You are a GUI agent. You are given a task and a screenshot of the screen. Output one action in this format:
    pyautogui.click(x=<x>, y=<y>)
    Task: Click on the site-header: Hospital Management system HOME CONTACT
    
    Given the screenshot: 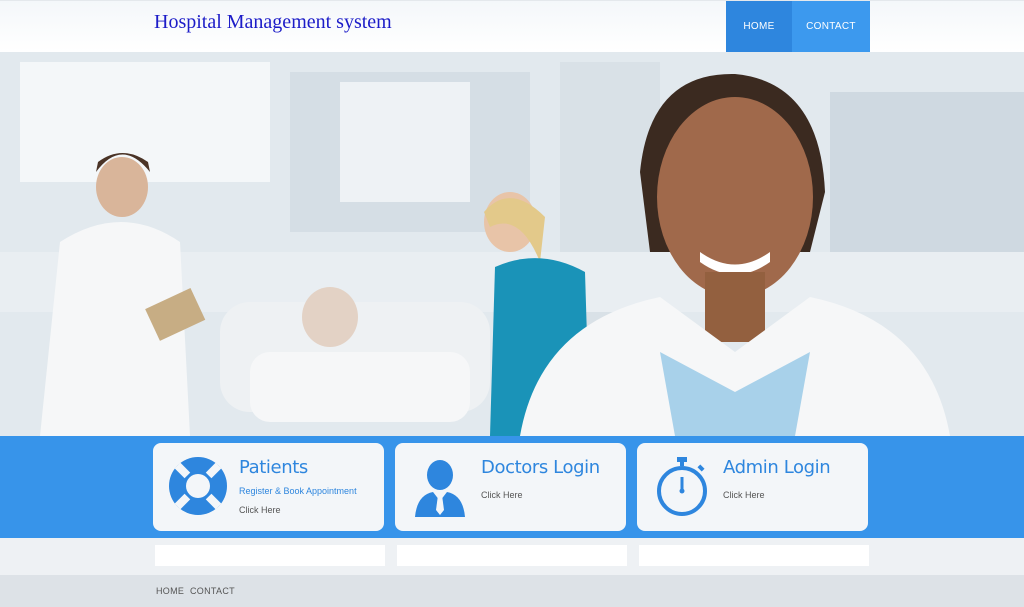 What is the action you would take?
    pyautogui.click(x=512, y=26)
    